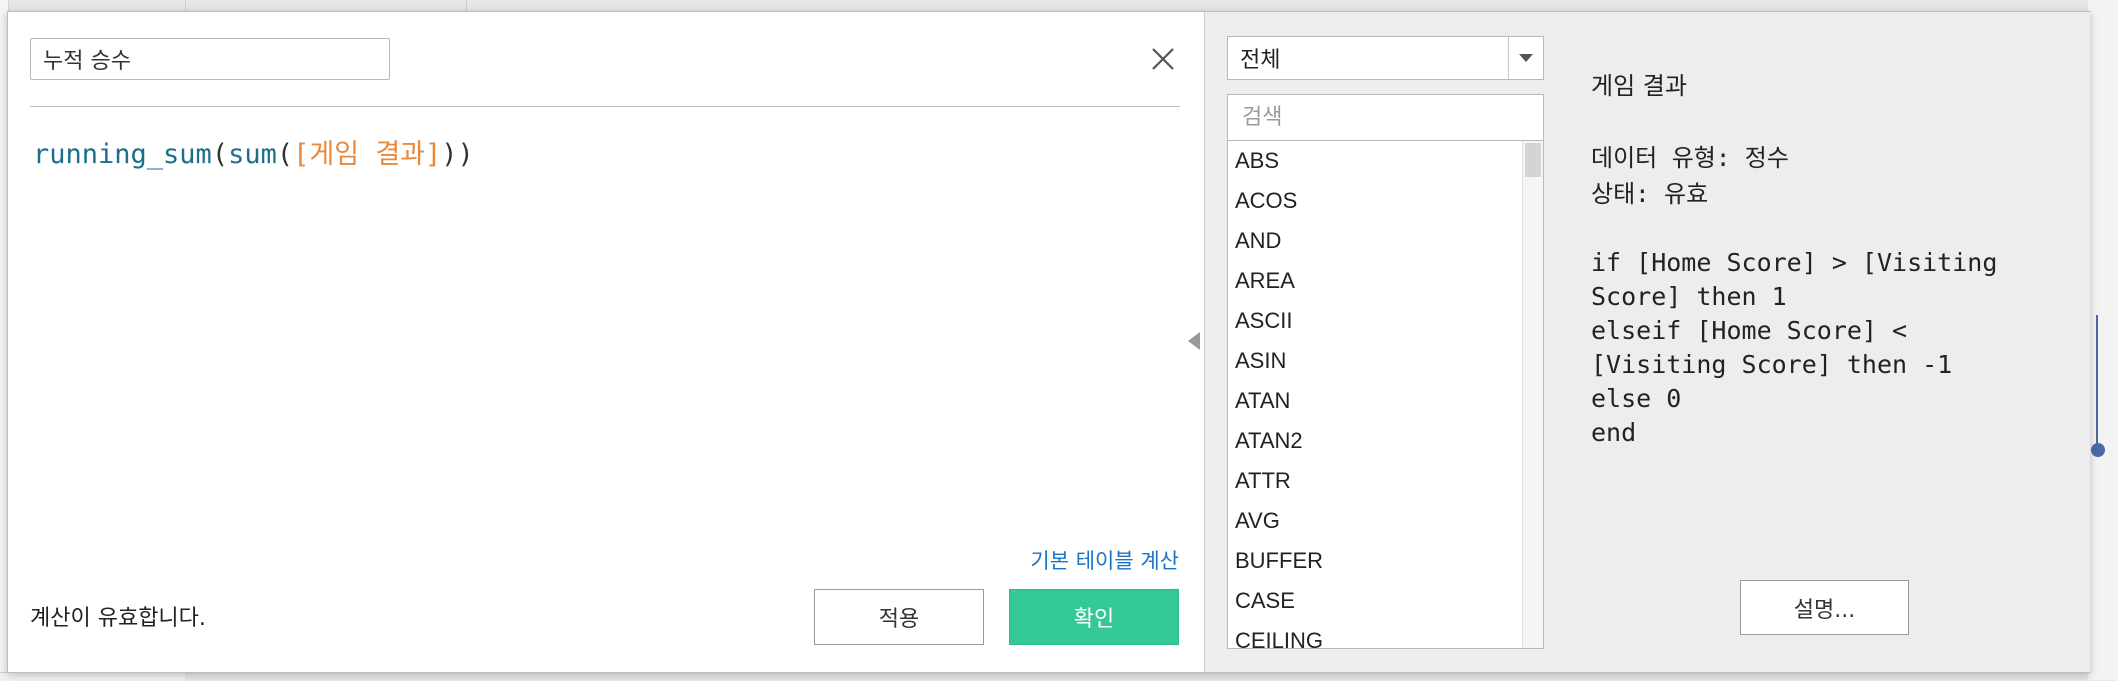  Describe the element at coordinates (1385, 321) in the screenshot. I see `function-list-item: ASCII` at that location.